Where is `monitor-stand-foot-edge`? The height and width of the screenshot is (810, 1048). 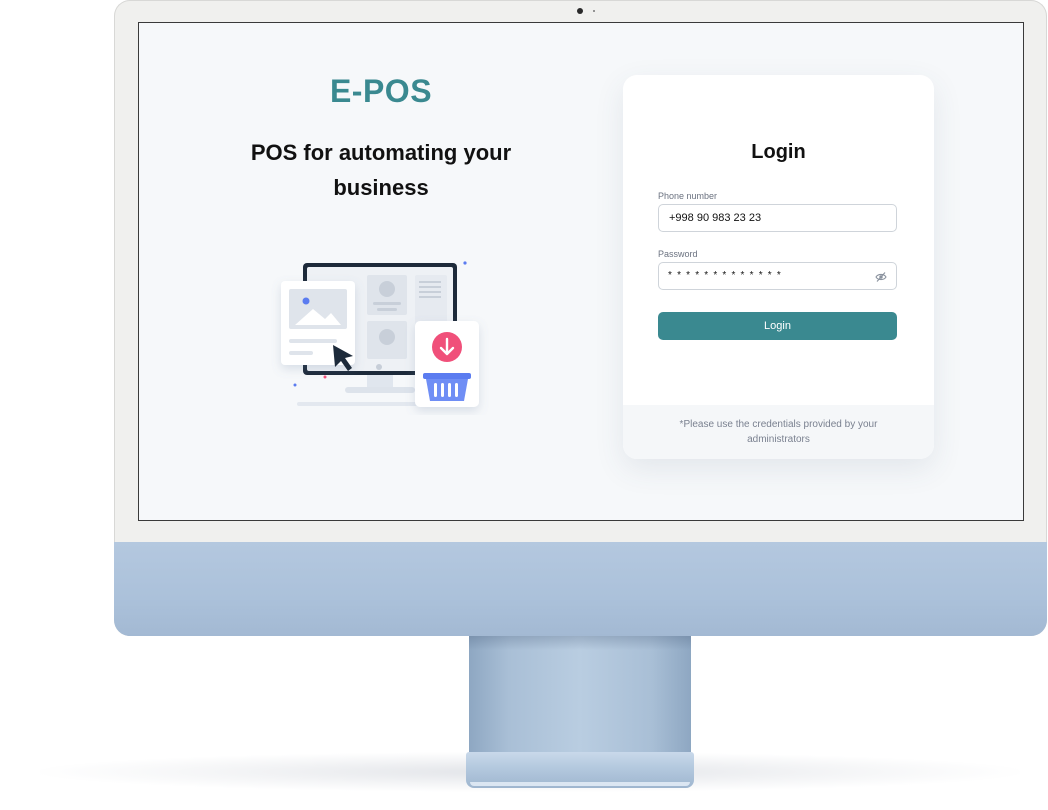
monitor-stand-foot-edge is located at coordinates (580, 784).